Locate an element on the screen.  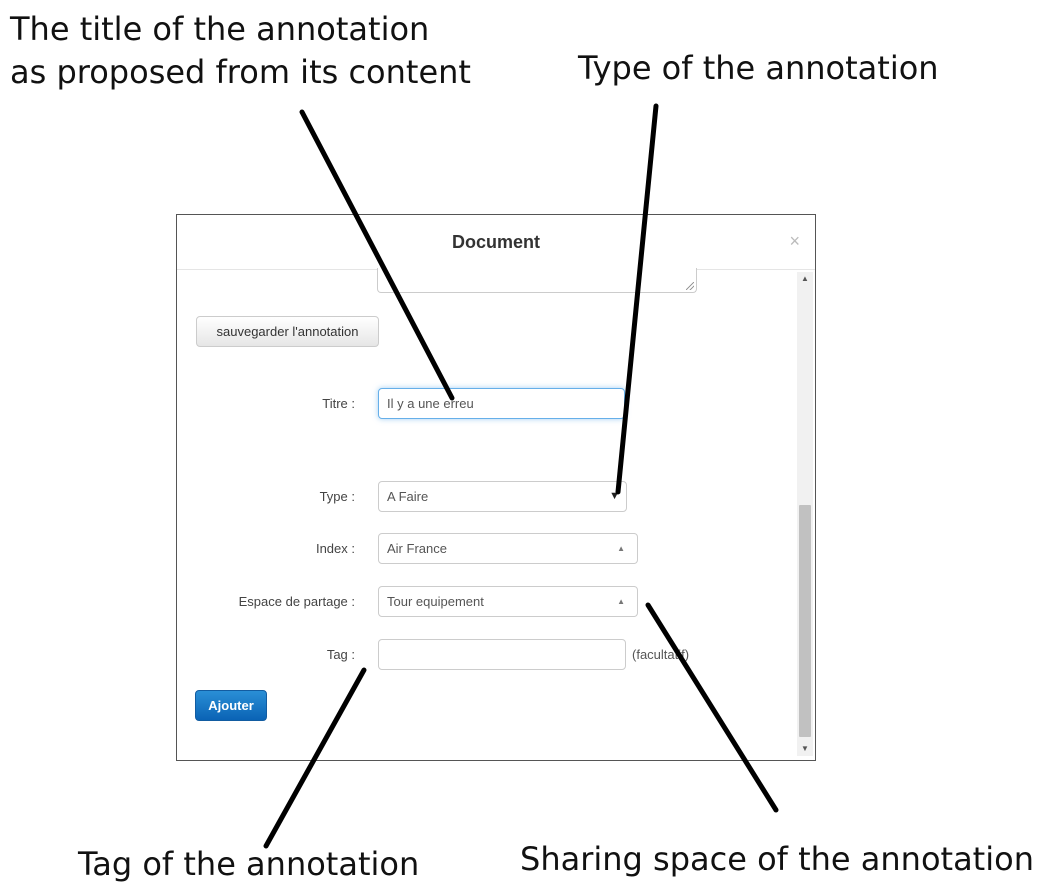
add-button: Ajouter is located at coordinates (231, 705).